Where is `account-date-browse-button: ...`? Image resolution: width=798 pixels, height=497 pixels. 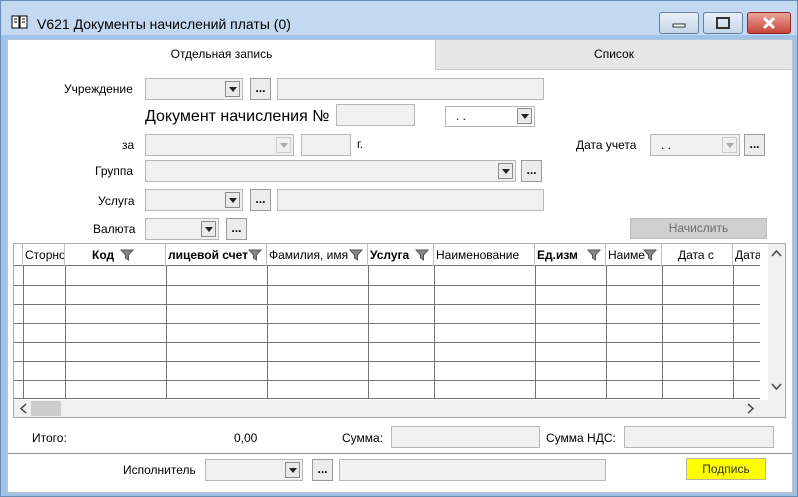
account-date-browse-button: ... is located at coordinates (754, 145).